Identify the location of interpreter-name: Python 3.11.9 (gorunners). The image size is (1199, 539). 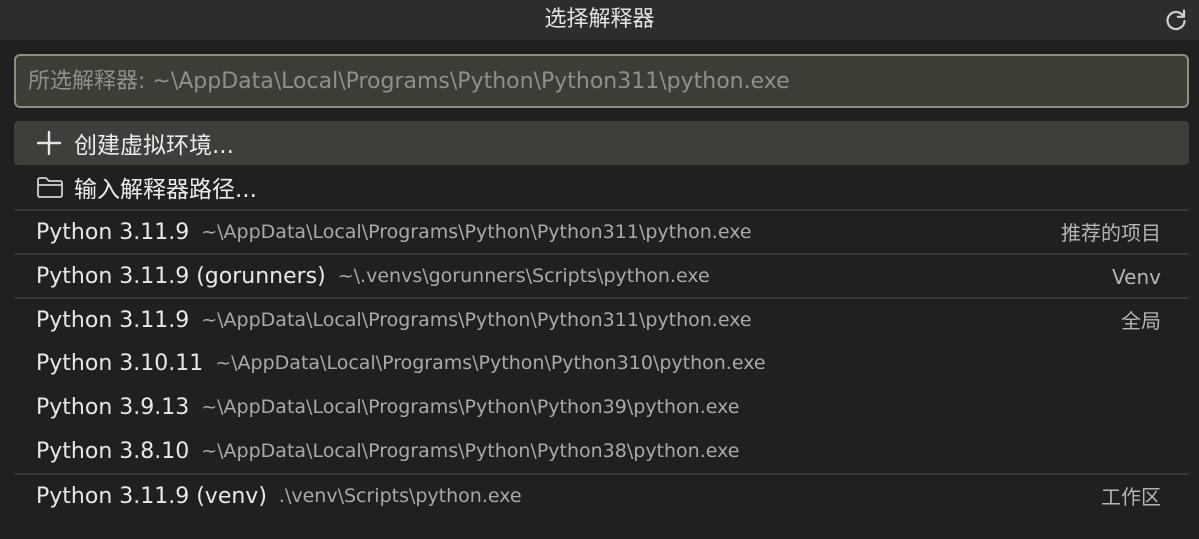
(181, 276).